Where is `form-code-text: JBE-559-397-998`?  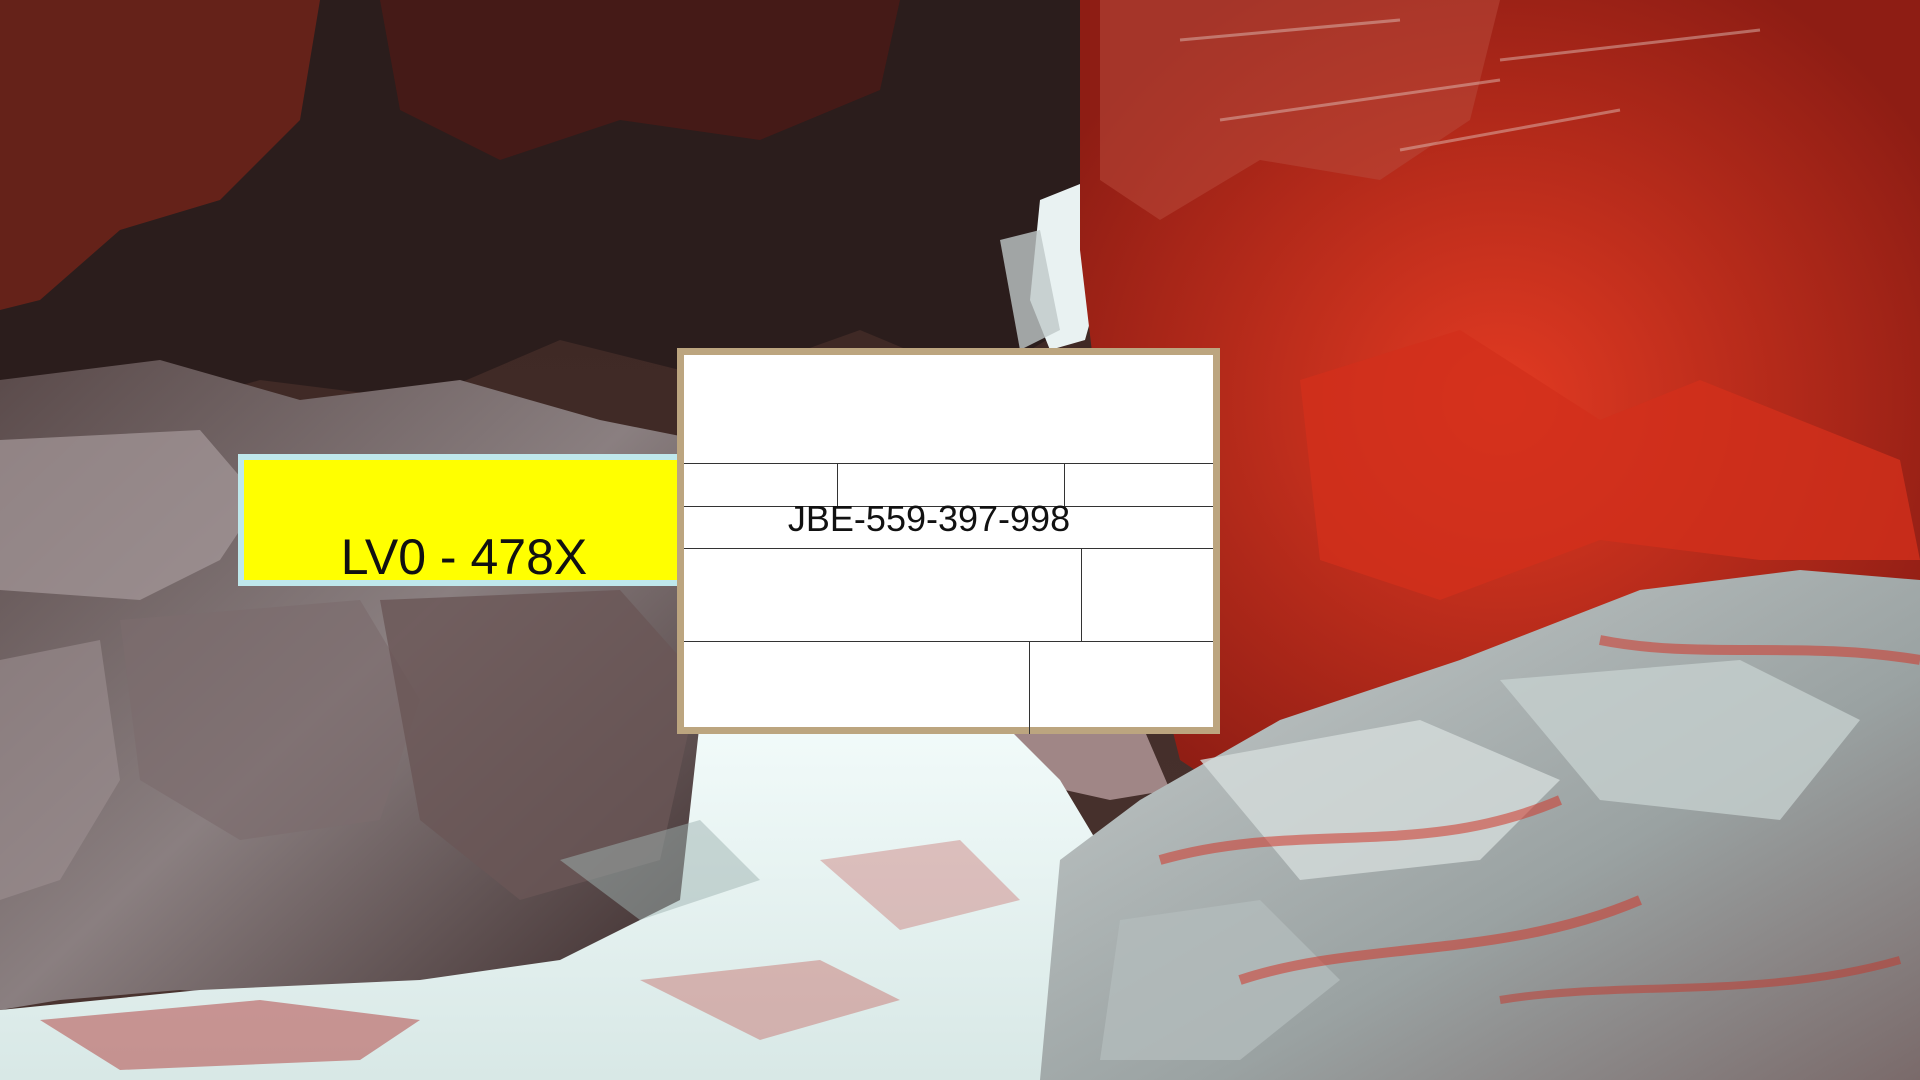
form-code-text: JBE-559-397-998 is located at coordinates (929, 518).